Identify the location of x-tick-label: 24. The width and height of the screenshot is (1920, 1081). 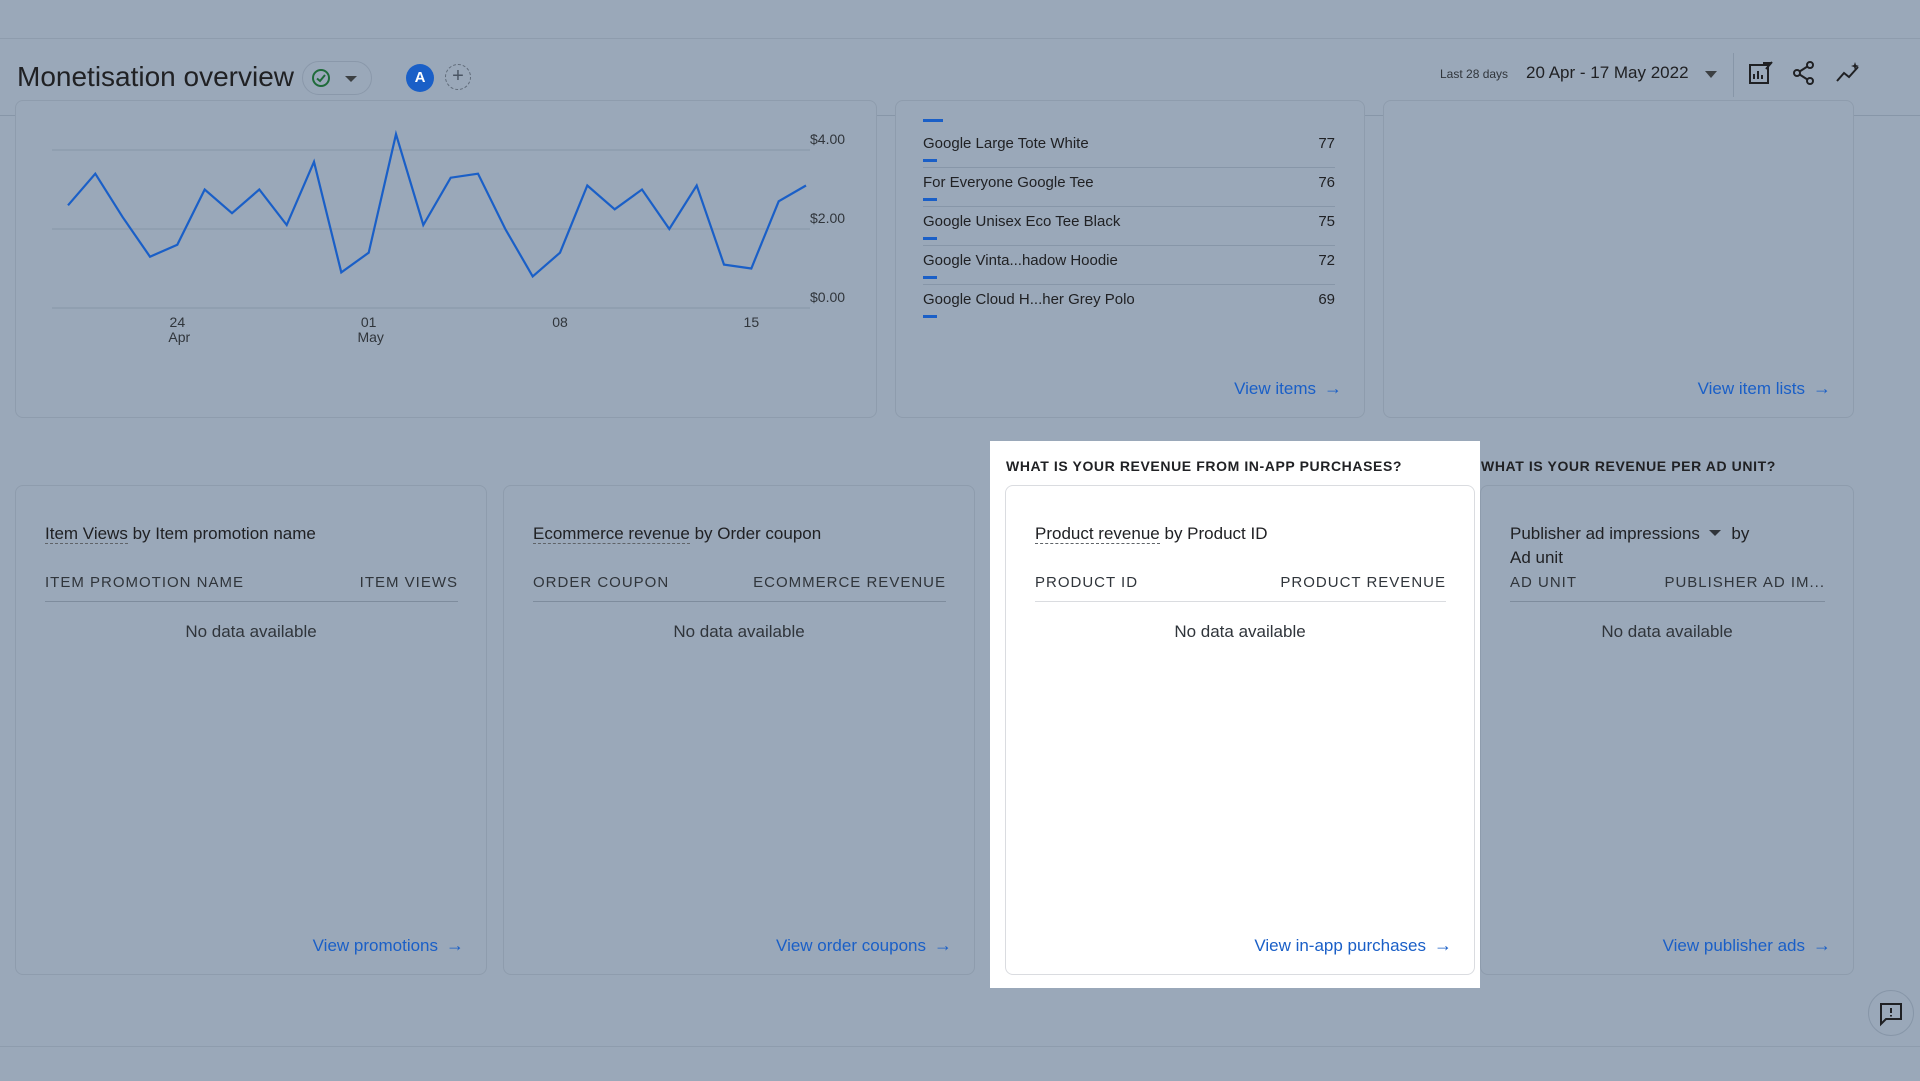
(178, 322).